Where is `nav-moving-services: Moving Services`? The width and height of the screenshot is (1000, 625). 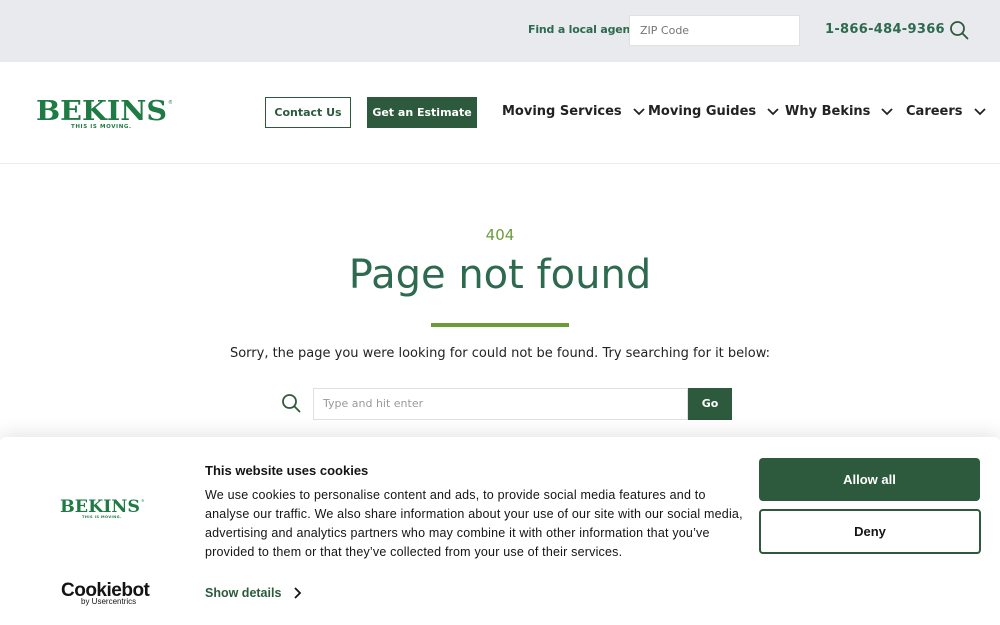
nav-moving-services: Moving Services is located at coordinates (574, 111).